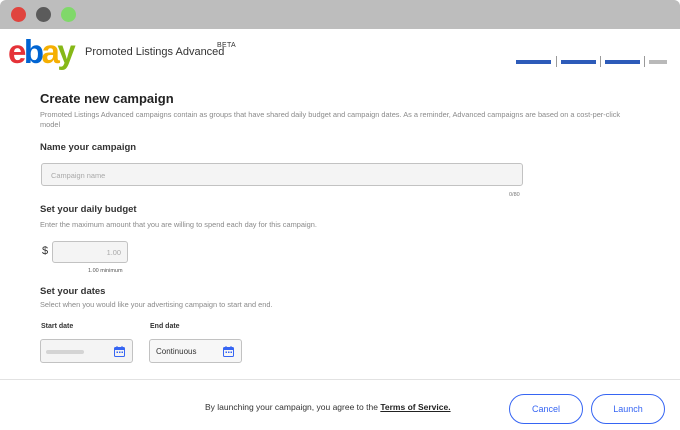  What do you see at coordinates (165, 326) in the screenshot?
I see `end-date-label: End date` at bounding box center [165, 326].